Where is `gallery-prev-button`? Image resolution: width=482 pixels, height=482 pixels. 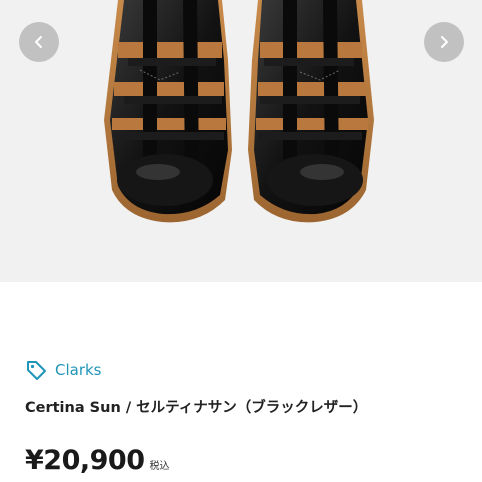 gallery-prev-button is located at coordinates (39, 42).